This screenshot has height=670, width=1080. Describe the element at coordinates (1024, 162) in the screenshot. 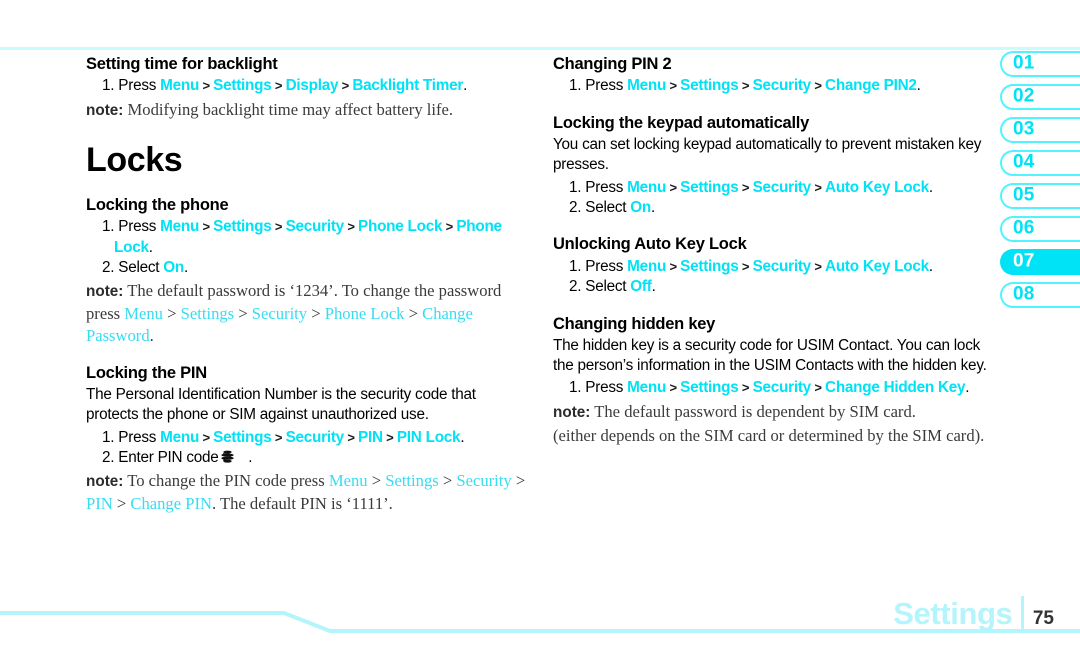

I see `tab-label: 04` at that location.